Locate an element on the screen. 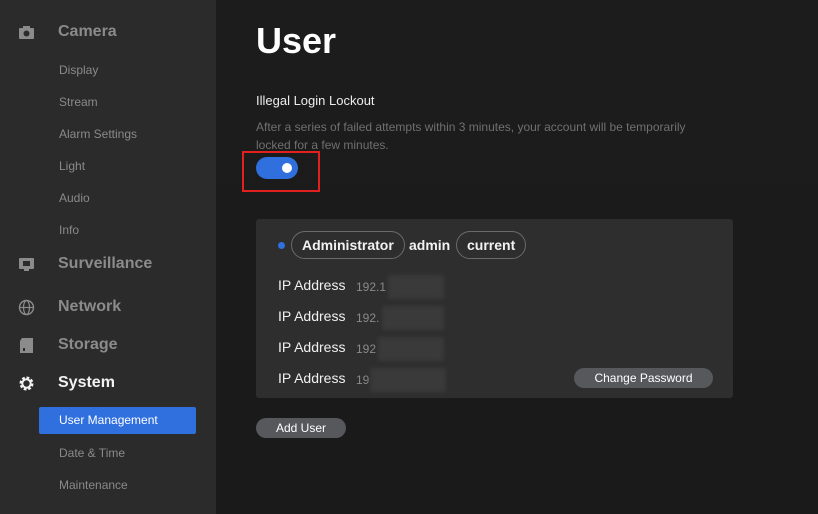 This screenshot has height=514, width=818. current-badge: current is located at coordinates (491, 245).